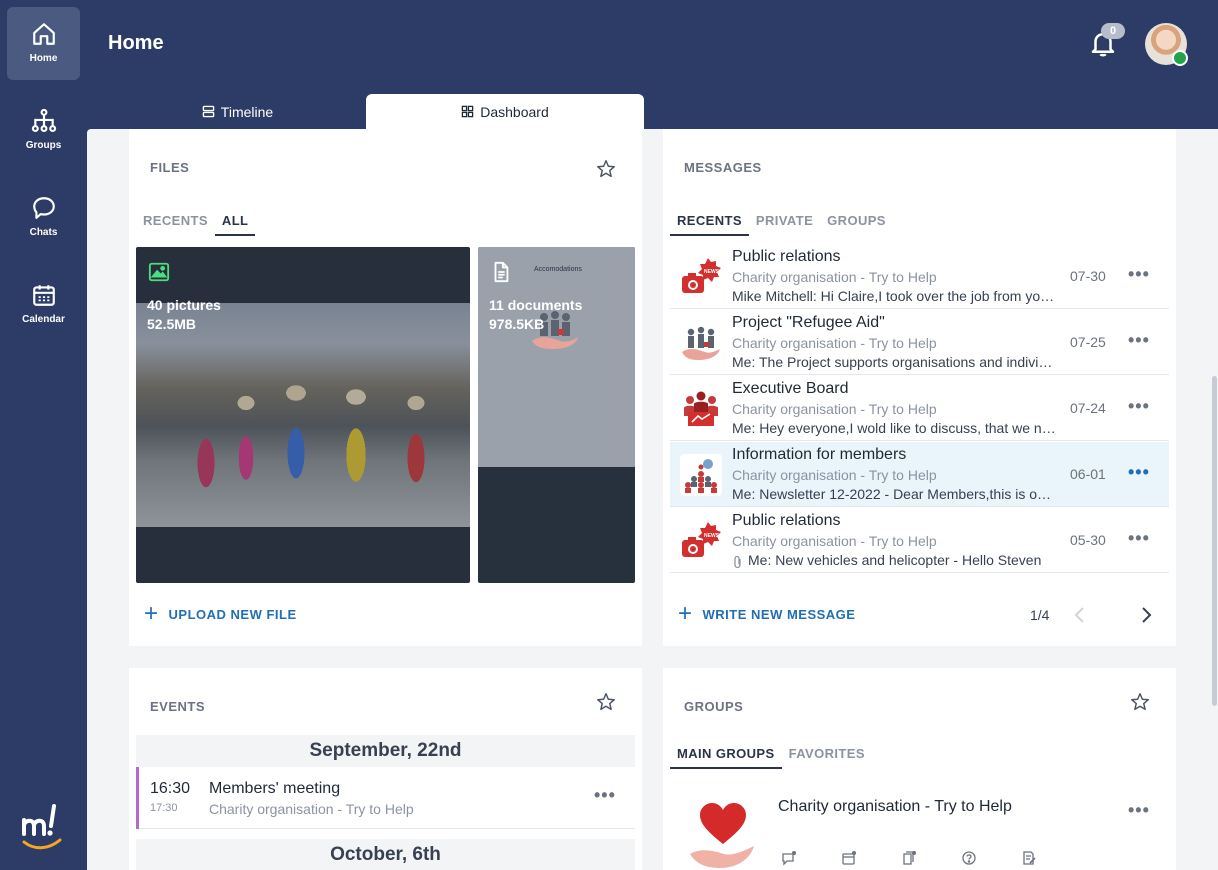 The height and width of the screenshot is (870, 1218). Describe the element at coordinates (969, 858) in the screenshot. I see `group-help-icon` at that location.